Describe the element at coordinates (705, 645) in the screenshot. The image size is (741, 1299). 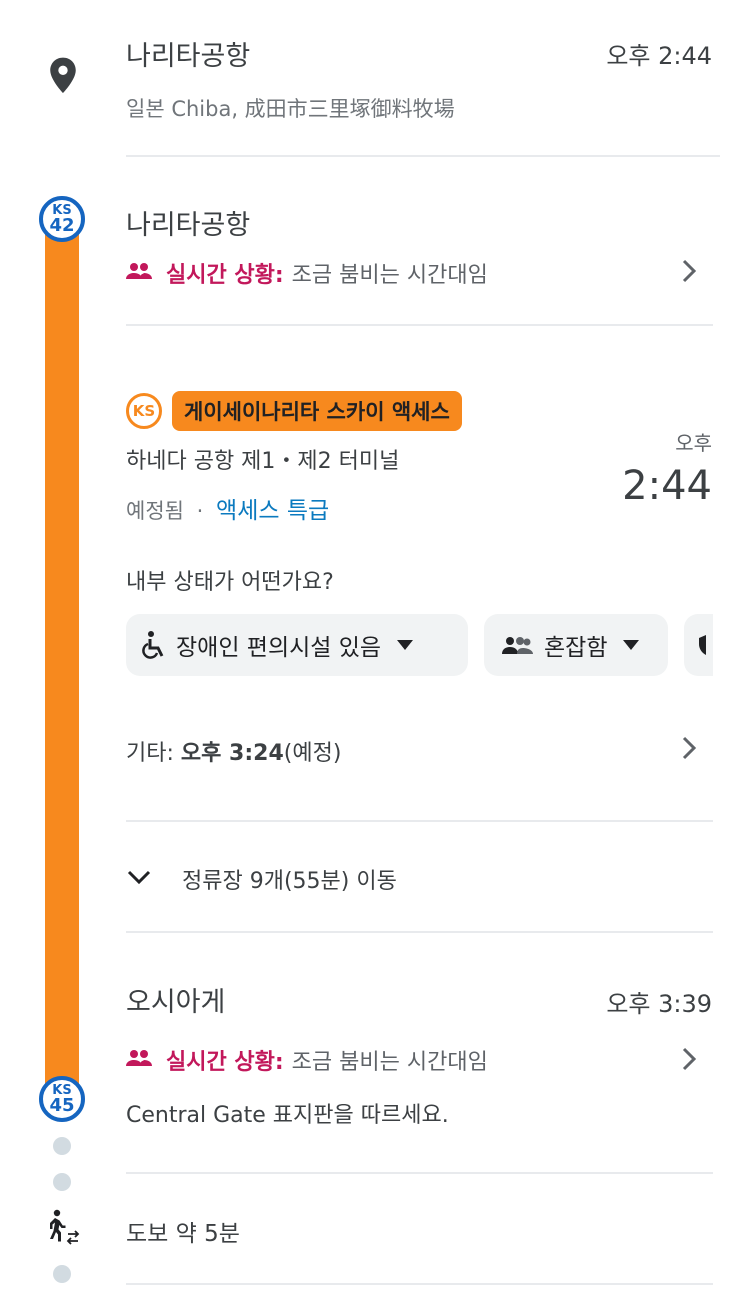
I see `shield-icon` at that location.